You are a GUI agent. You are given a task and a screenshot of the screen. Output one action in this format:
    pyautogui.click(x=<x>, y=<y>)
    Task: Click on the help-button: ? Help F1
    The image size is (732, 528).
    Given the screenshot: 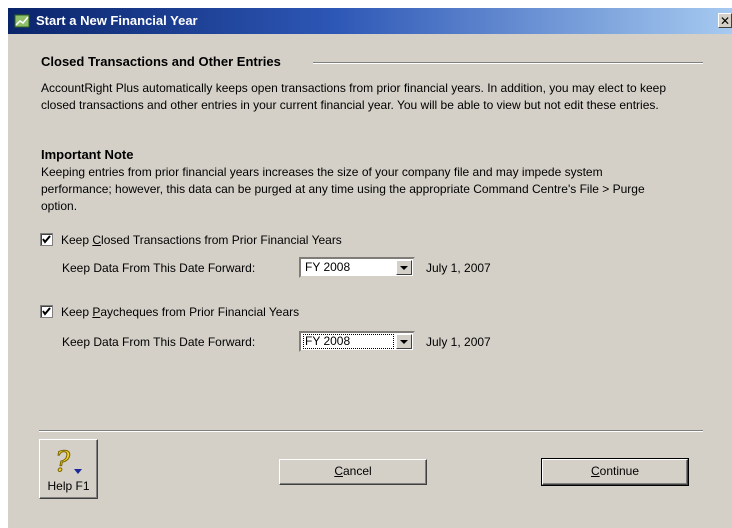 What is the action you would take?
    pyautogui.click(x=68, y=469)
    